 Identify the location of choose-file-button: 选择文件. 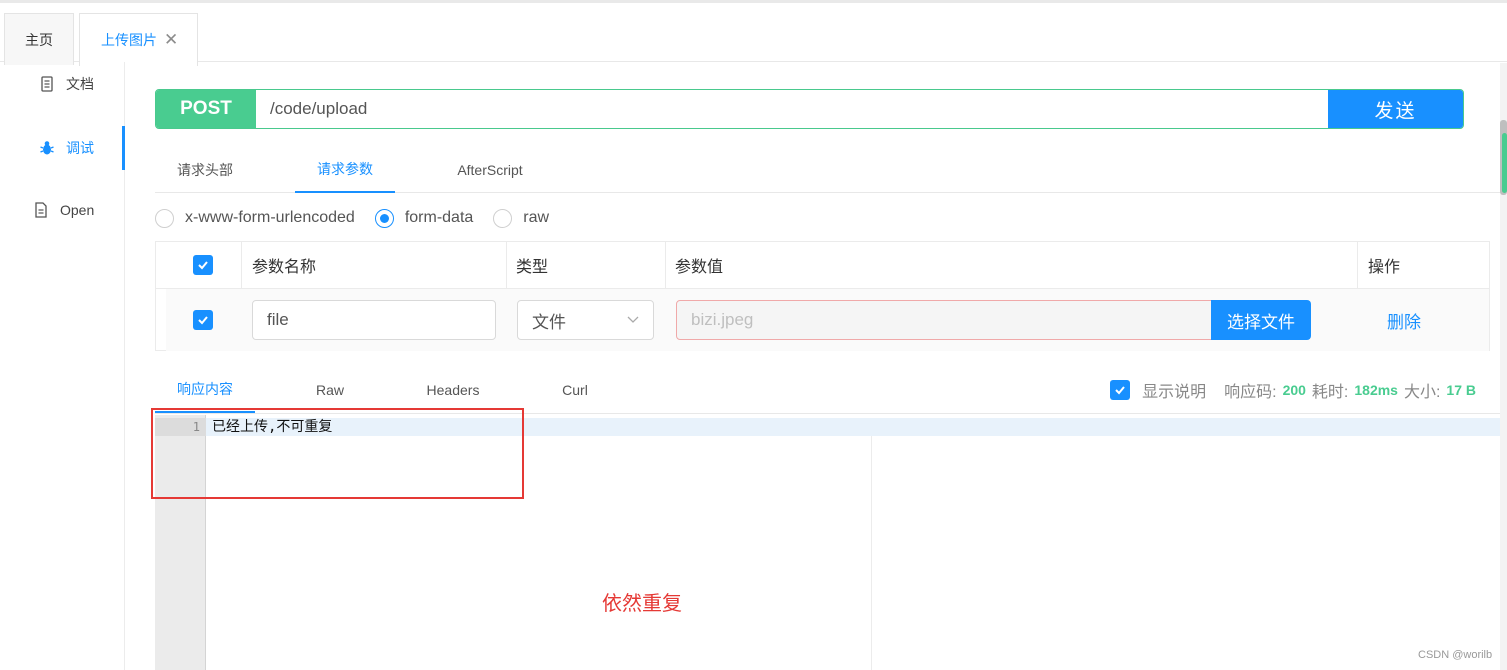
(1261, 320).